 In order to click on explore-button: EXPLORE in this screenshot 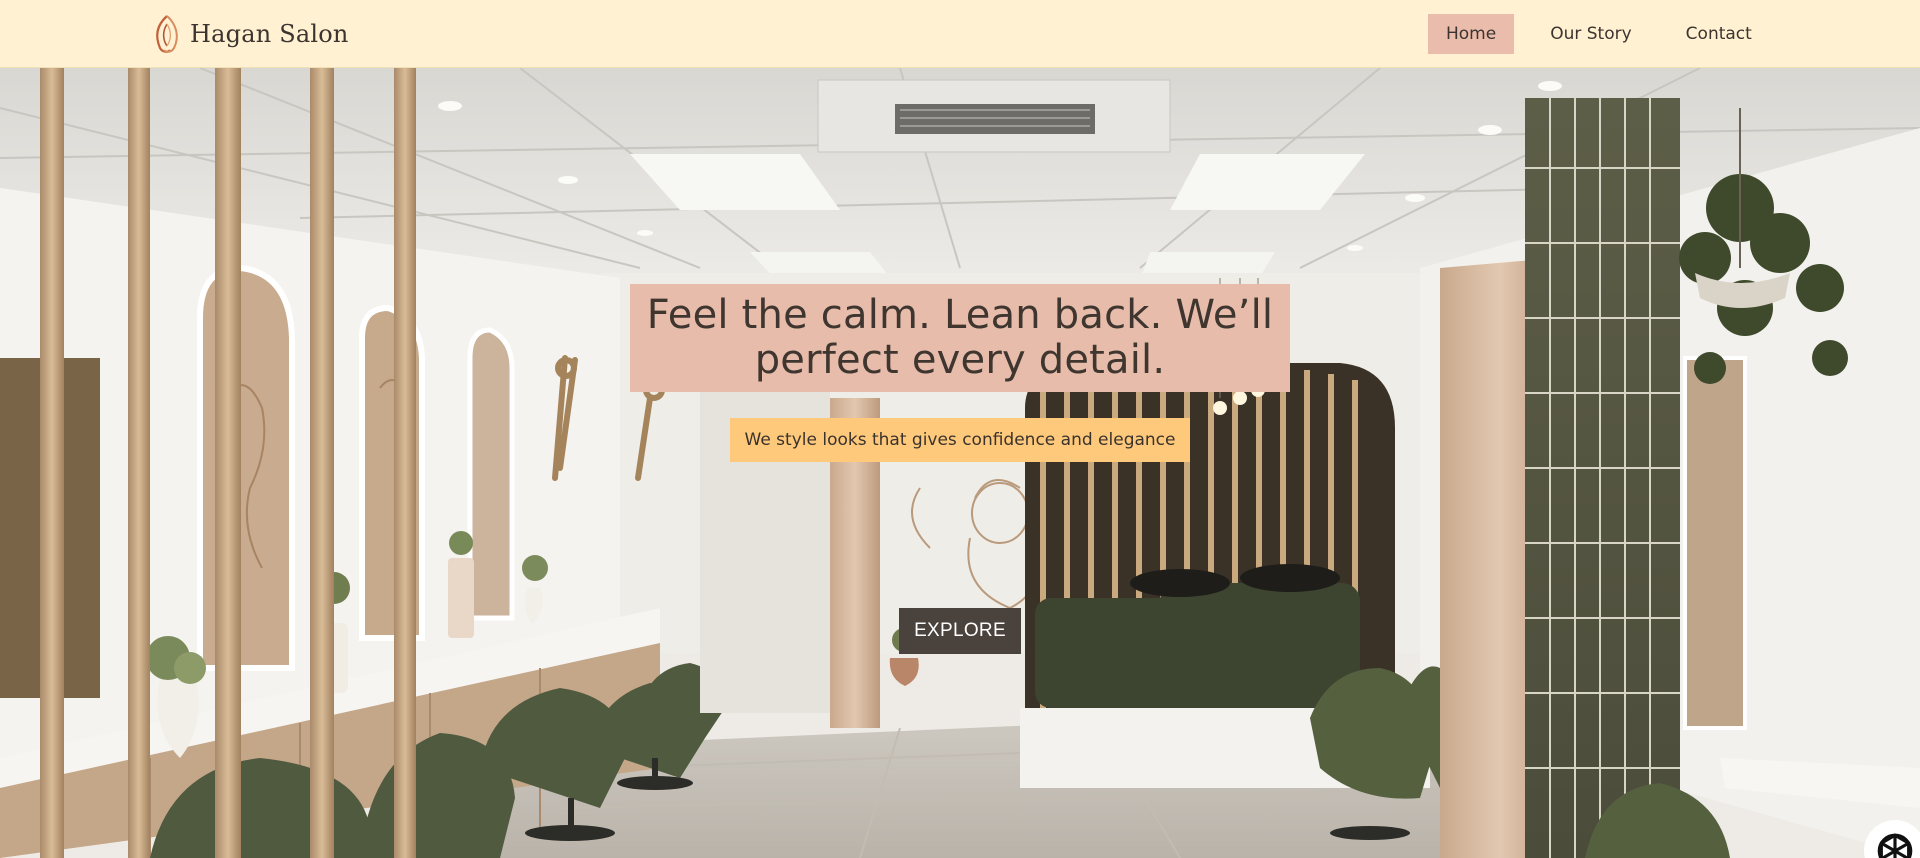, I will do `click(960, 631)`.